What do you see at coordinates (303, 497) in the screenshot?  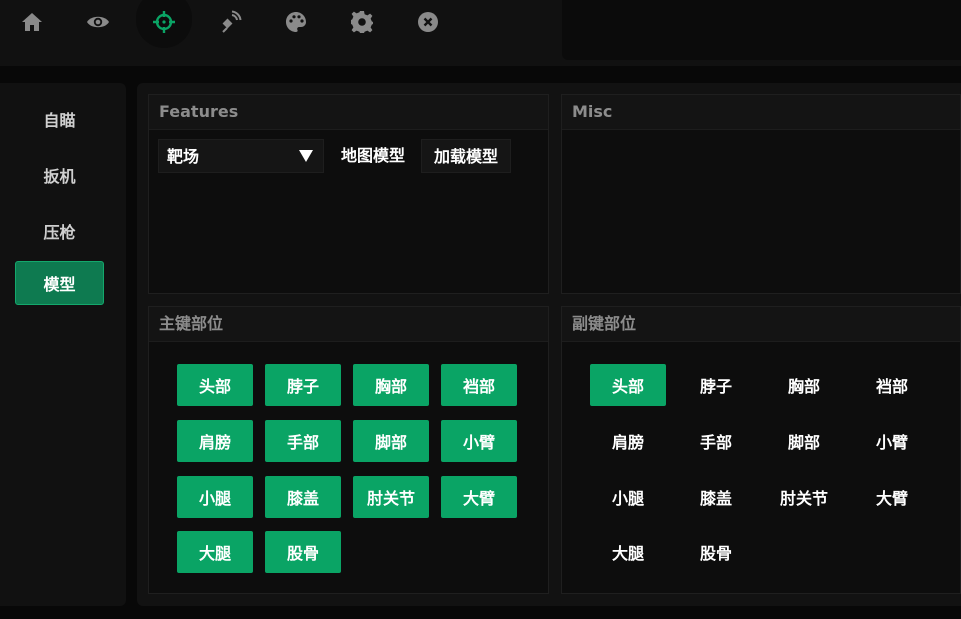 I see `primary-bone-button: 膝盖` at bounding box center [303, 497].